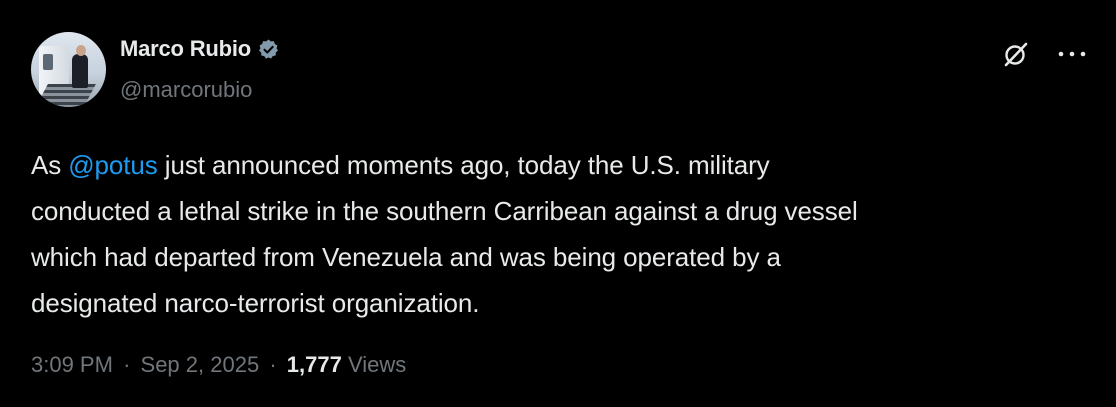 This screenshot has height=407, width=1116. I want to click on tweet-time: 3:09 PM, so click(72, 364).